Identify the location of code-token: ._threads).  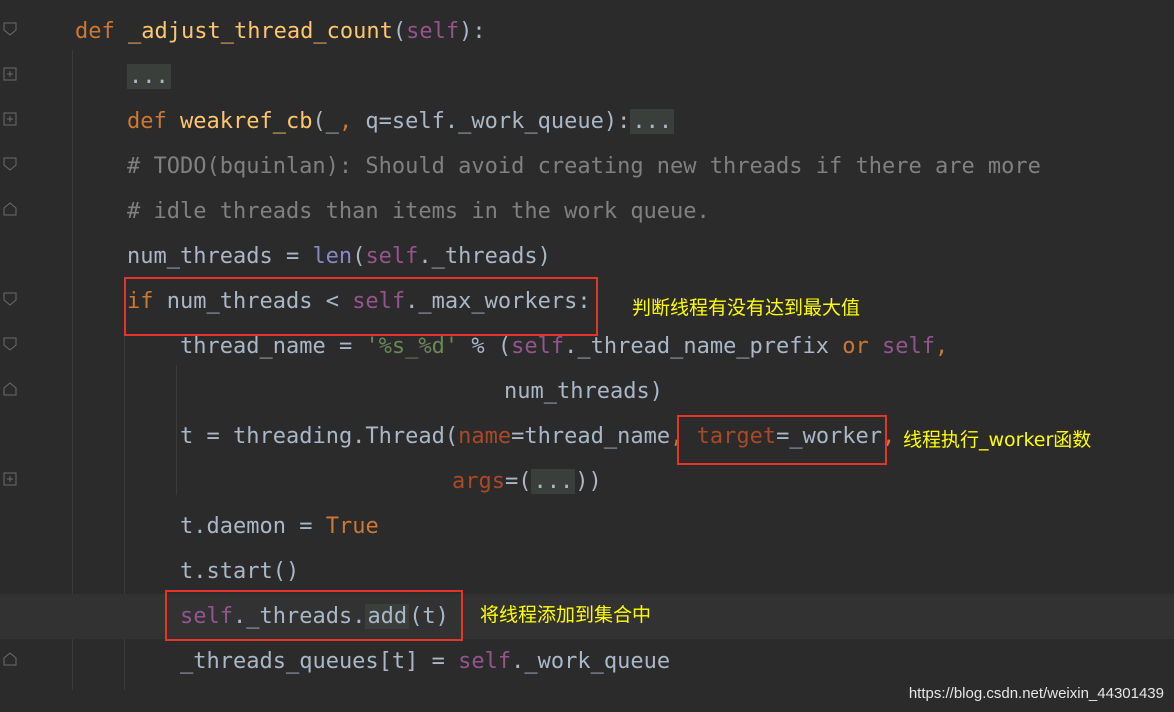
(484, 256).